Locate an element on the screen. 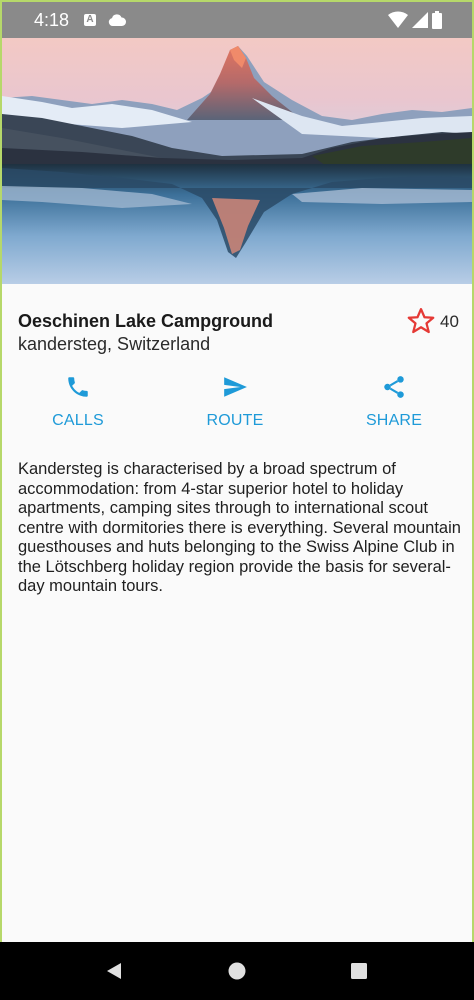  signal-icon is located at coordinates (420, 20).